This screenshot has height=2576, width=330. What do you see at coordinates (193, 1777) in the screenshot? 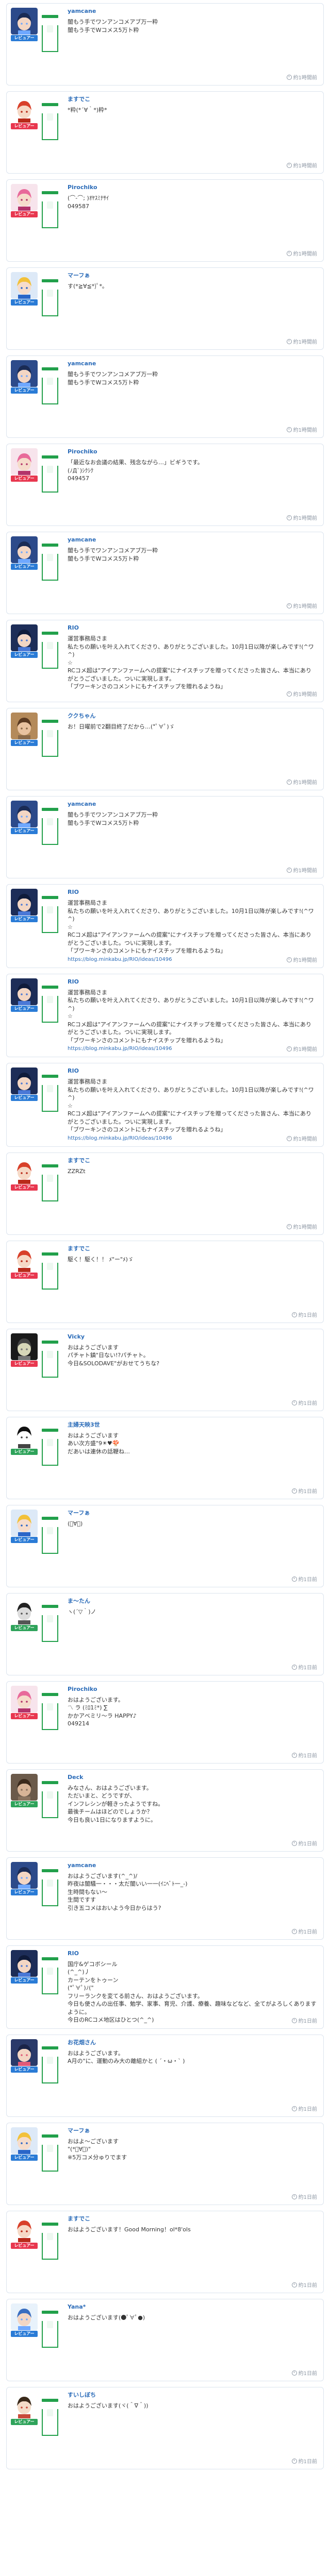
I see `username-link: Deck` at bounding box center [193, 1777].